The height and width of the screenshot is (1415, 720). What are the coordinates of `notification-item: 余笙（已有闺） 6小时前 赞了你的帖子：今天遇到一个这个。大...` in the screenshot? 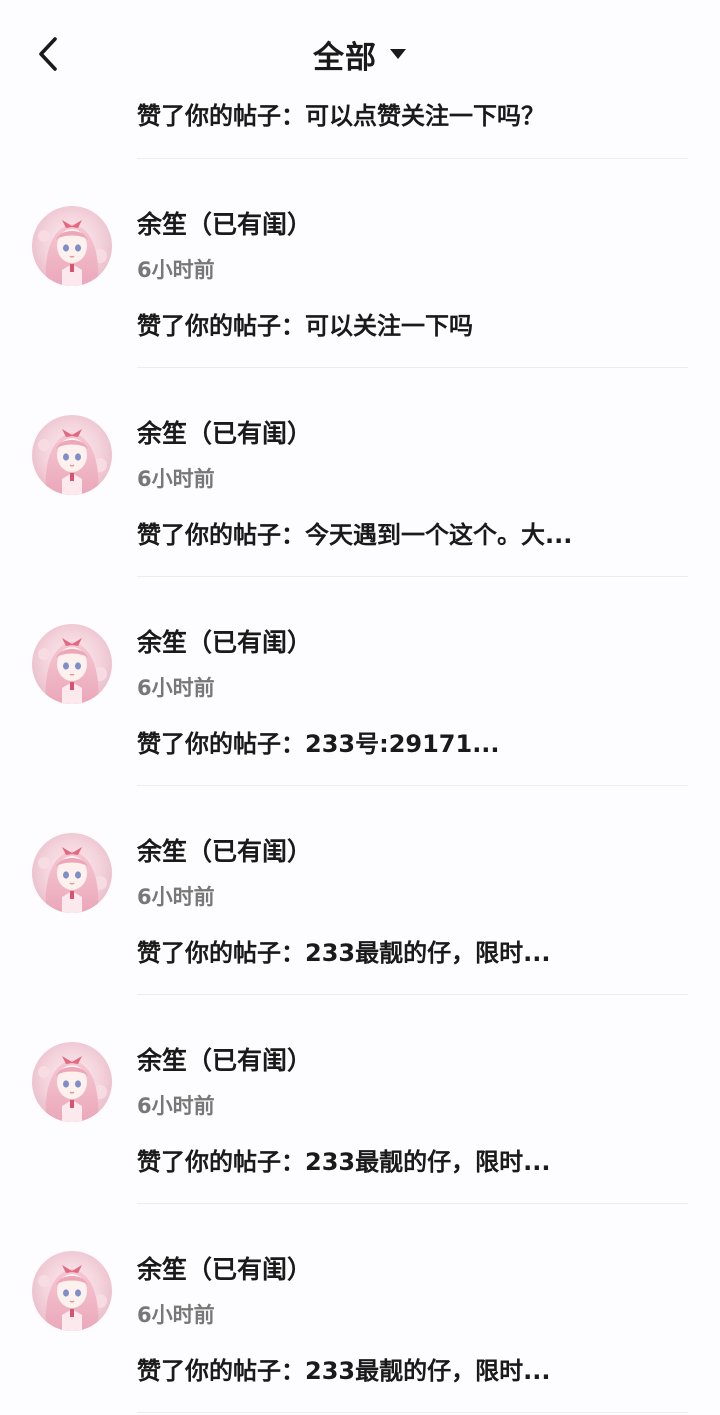 It's located at (360, 472).